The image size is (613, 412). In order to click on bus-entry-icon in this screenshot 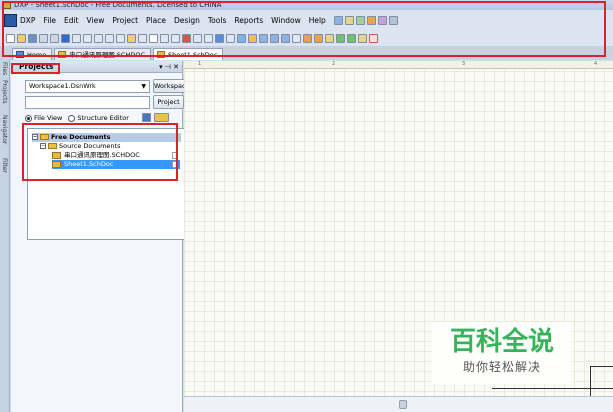, I will do `click(285, 38)`.